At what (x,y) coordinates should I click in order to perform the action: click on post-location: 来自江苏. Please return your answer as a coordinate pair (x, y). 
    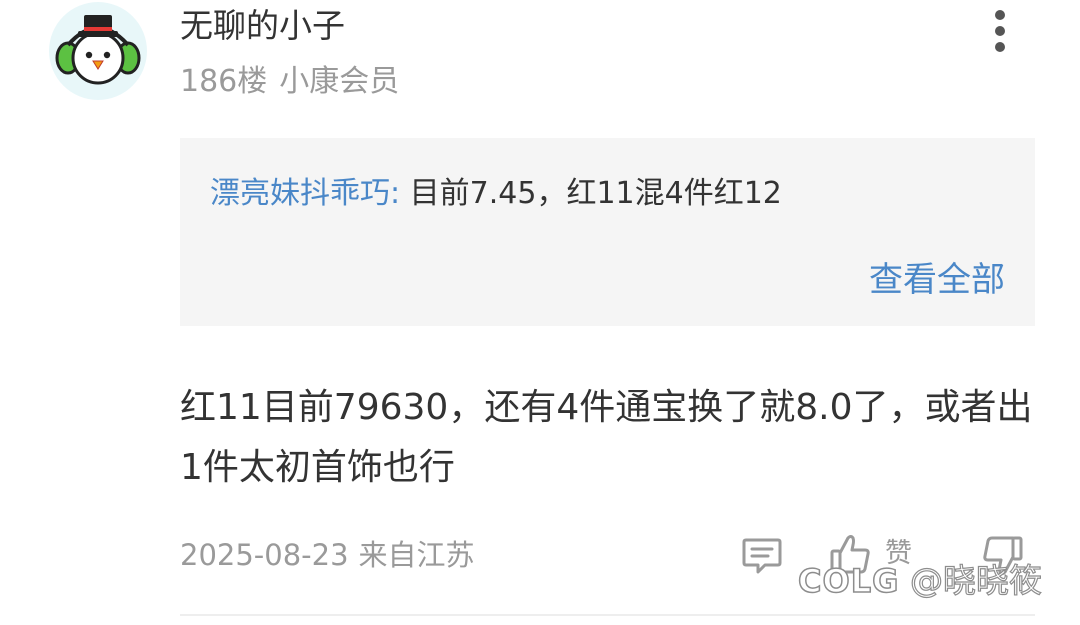
    Looking at the image, I should click on (416, 555).